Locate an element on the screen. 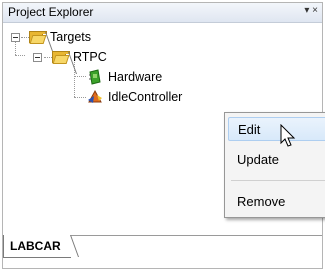 This screenshot has height=271, width=325. tree-item-label: Targets is located at coordinates (70, 37).